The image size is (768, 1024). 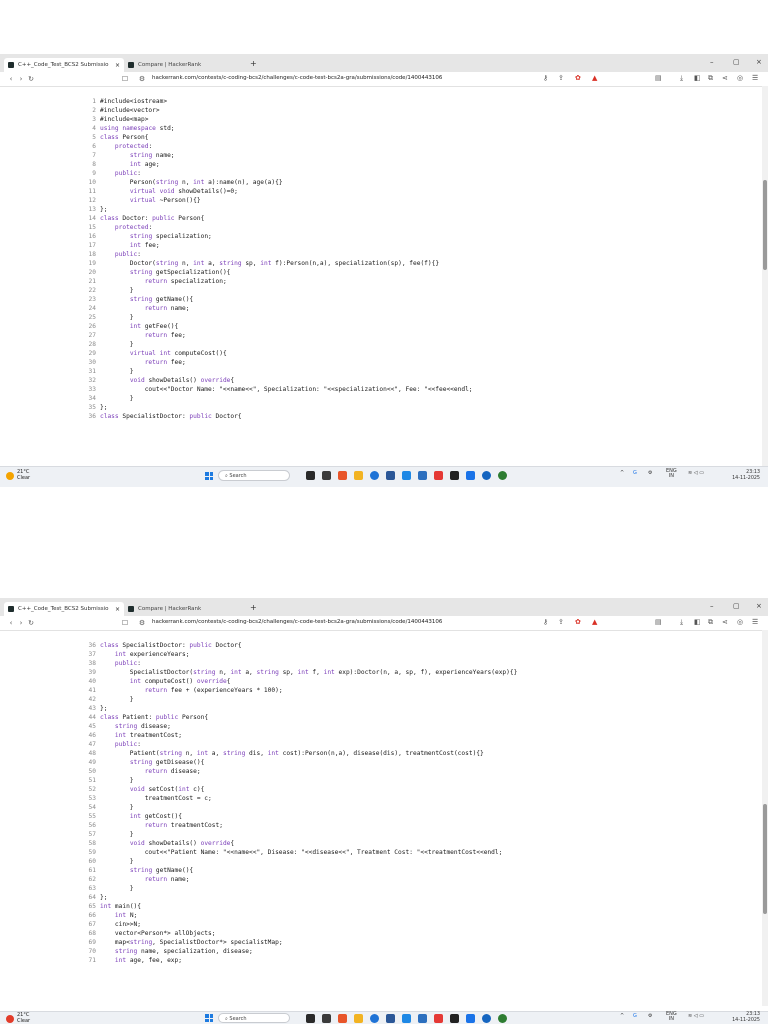 I want to click on code-text: }, so click(x=117, y=398).